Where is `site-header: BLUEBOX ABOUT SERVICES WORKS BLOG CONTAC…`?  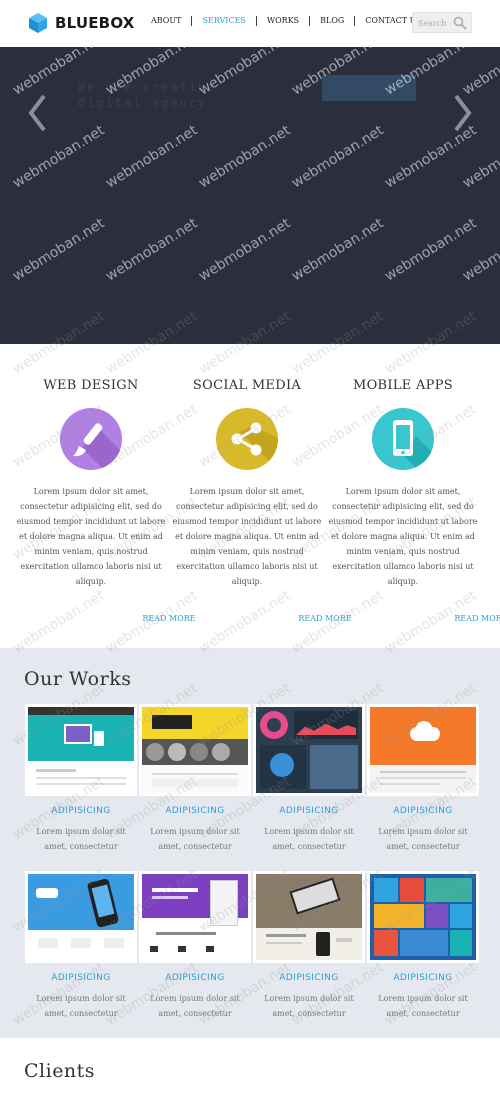 site-header: BLUEBOX ABOUT SERVICES WORKS BLOG CONTAC… is located at coordinates (250, 23).